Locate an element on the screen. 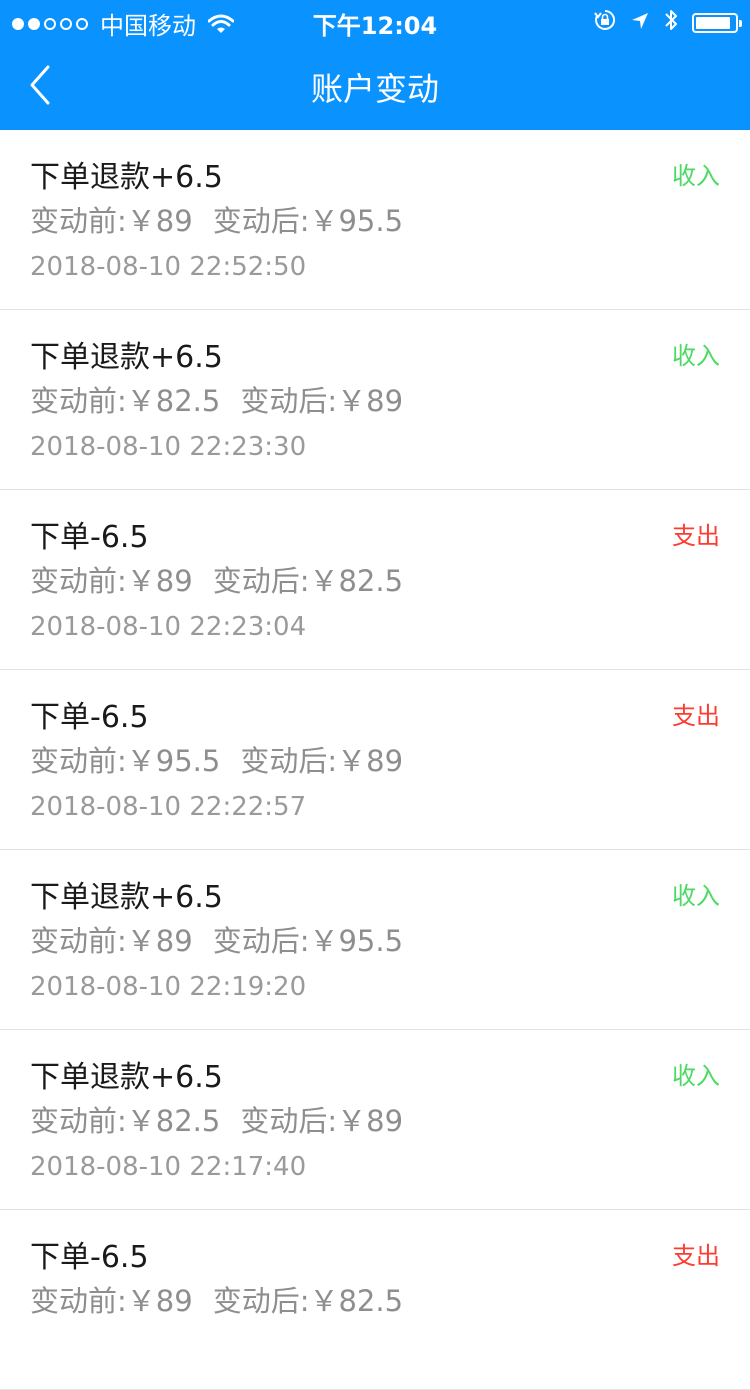 The image size is (750, 1390). item-balance: 变动前:￥95.5 变动后:￥89 is located at coordinates (216, 759).